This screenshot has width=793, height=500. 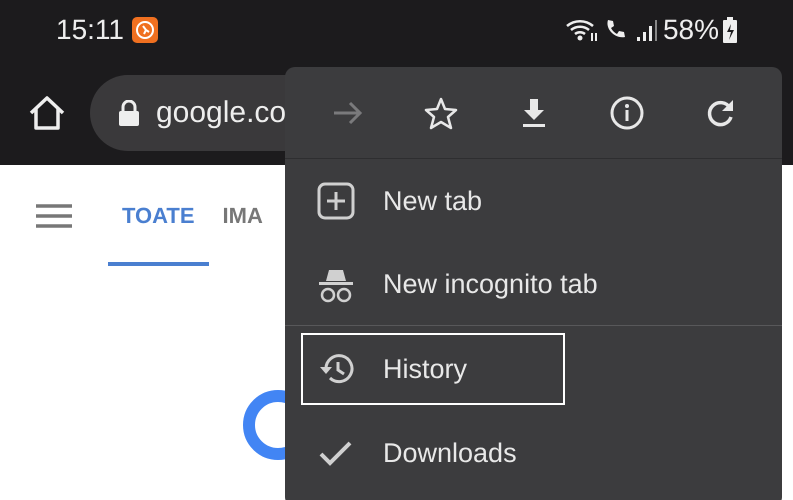 What do you see at coordinates (145, 30) in the screenshot?
I see `running-app-icon` at bounding box center [145, 30].